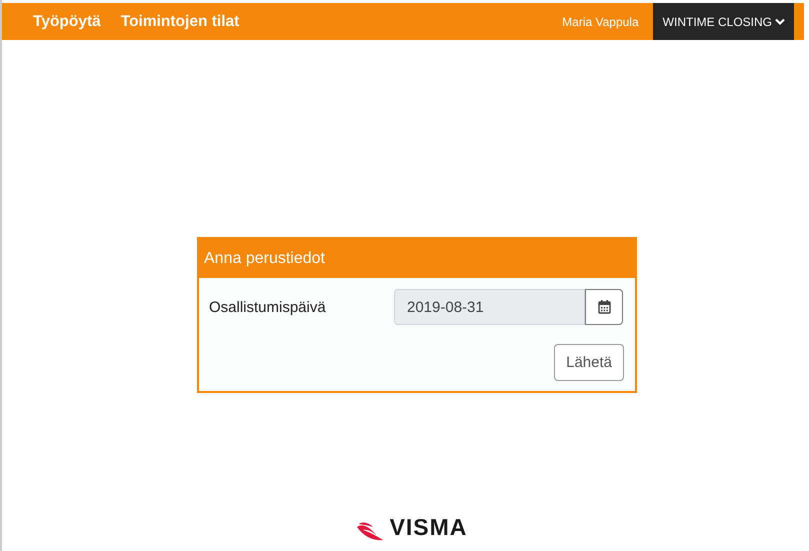 Image resolution: width=809 pixels, height=551 pixels. I want to click on field-label: Osallistumispäivä, so click(268, 307).